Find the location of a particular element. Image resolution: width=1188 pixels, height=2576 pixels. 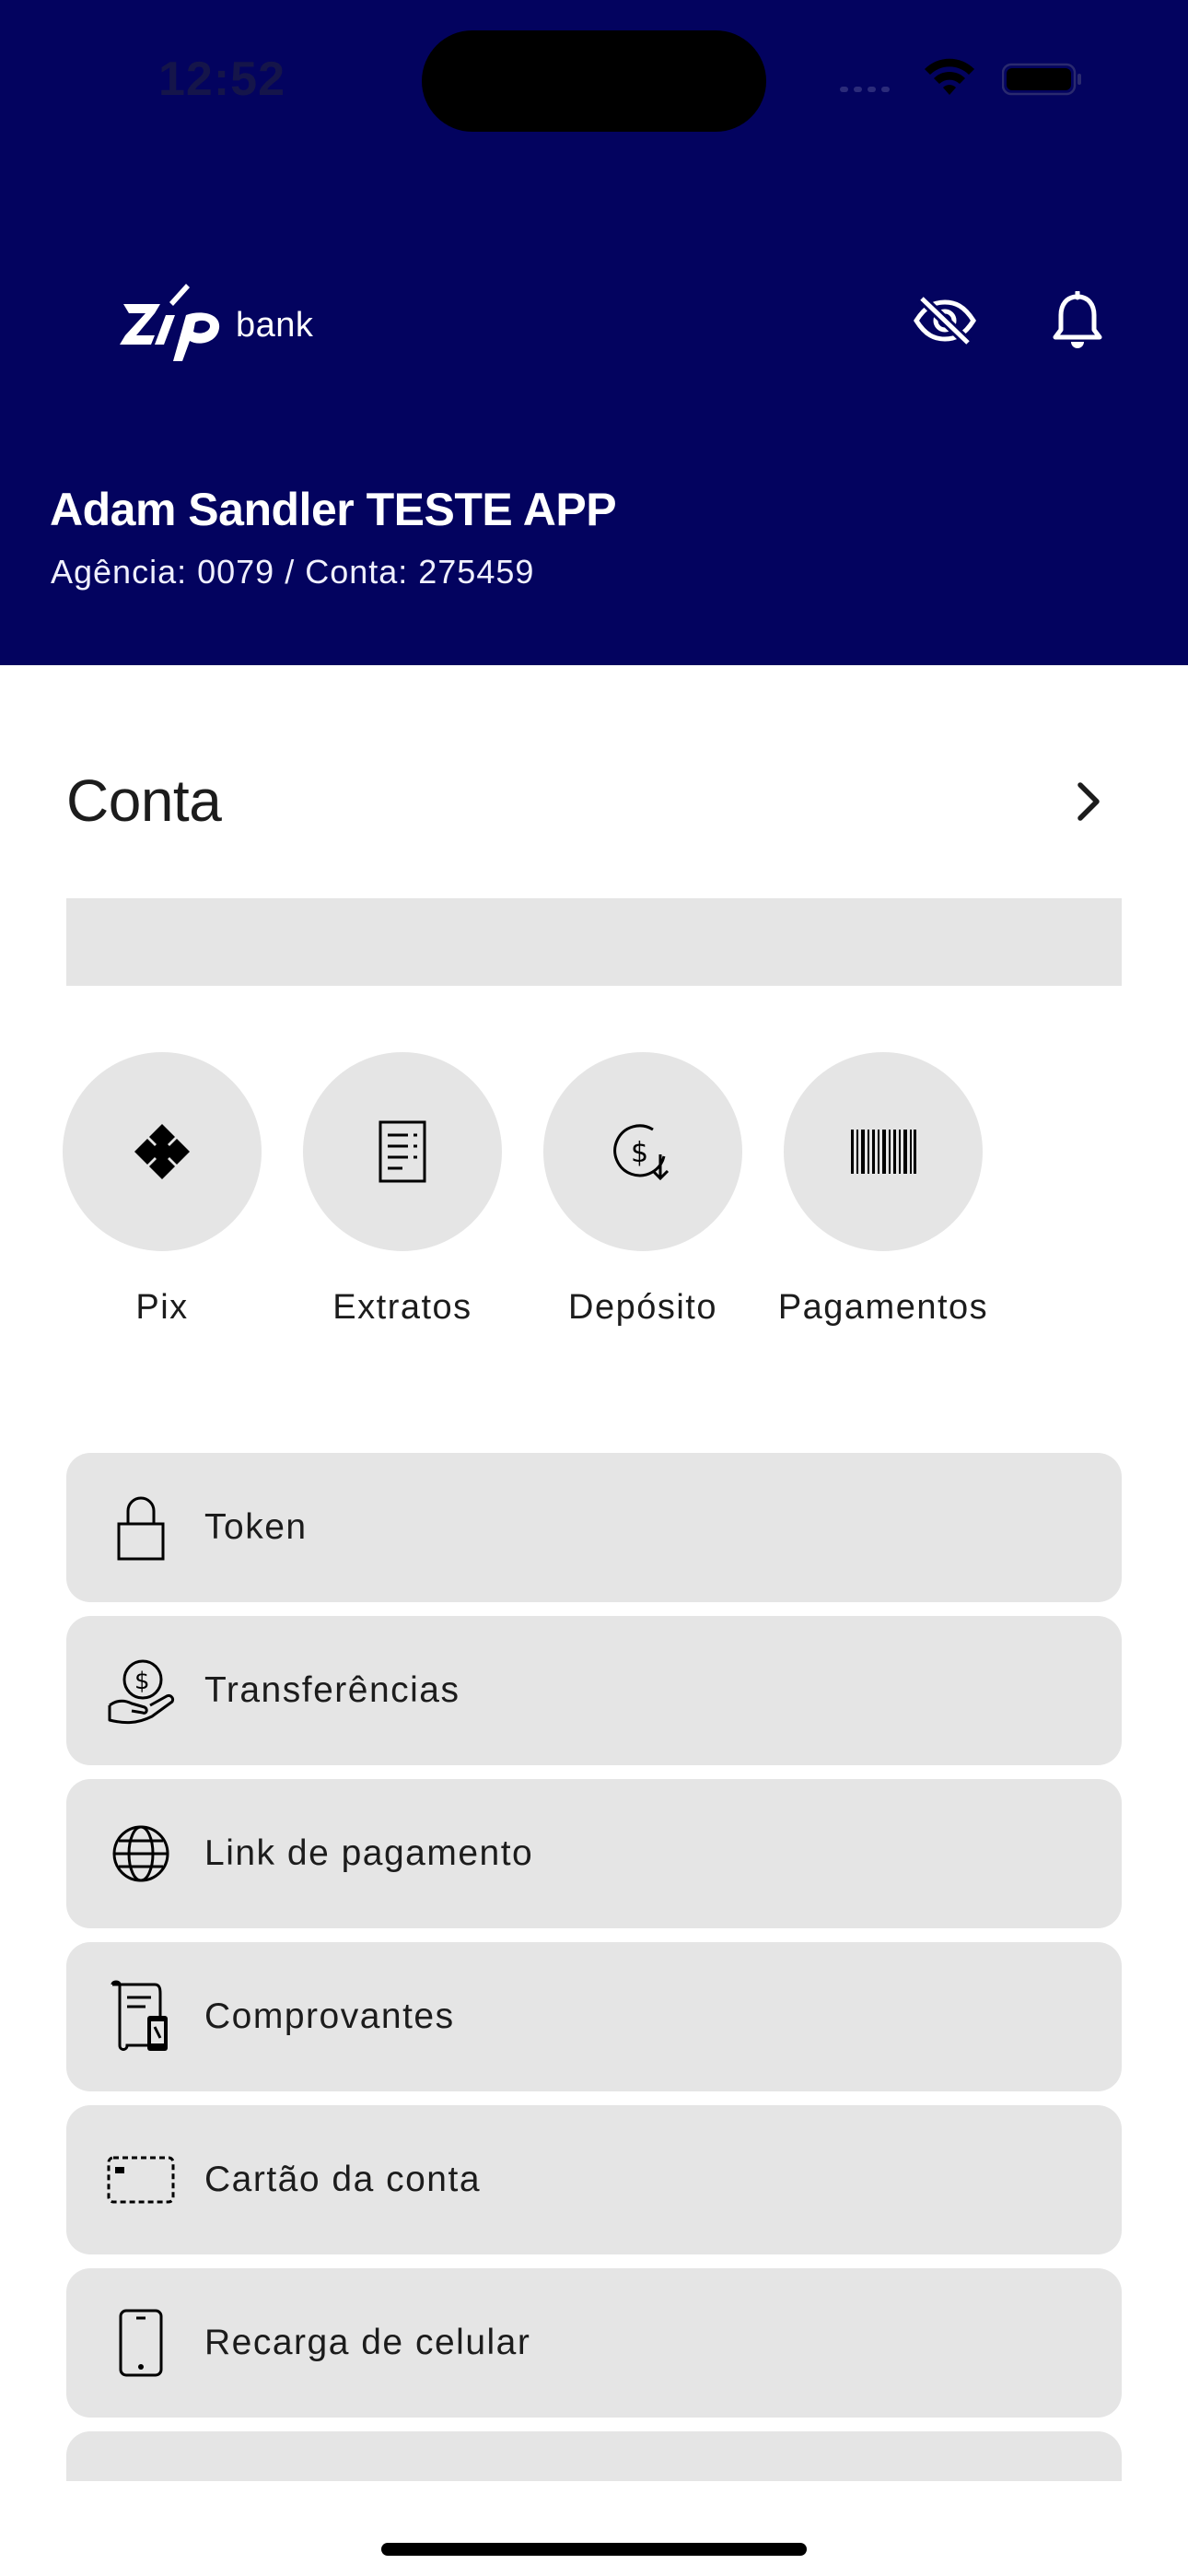

receipt-icon is located at coordinates (140, 2016).